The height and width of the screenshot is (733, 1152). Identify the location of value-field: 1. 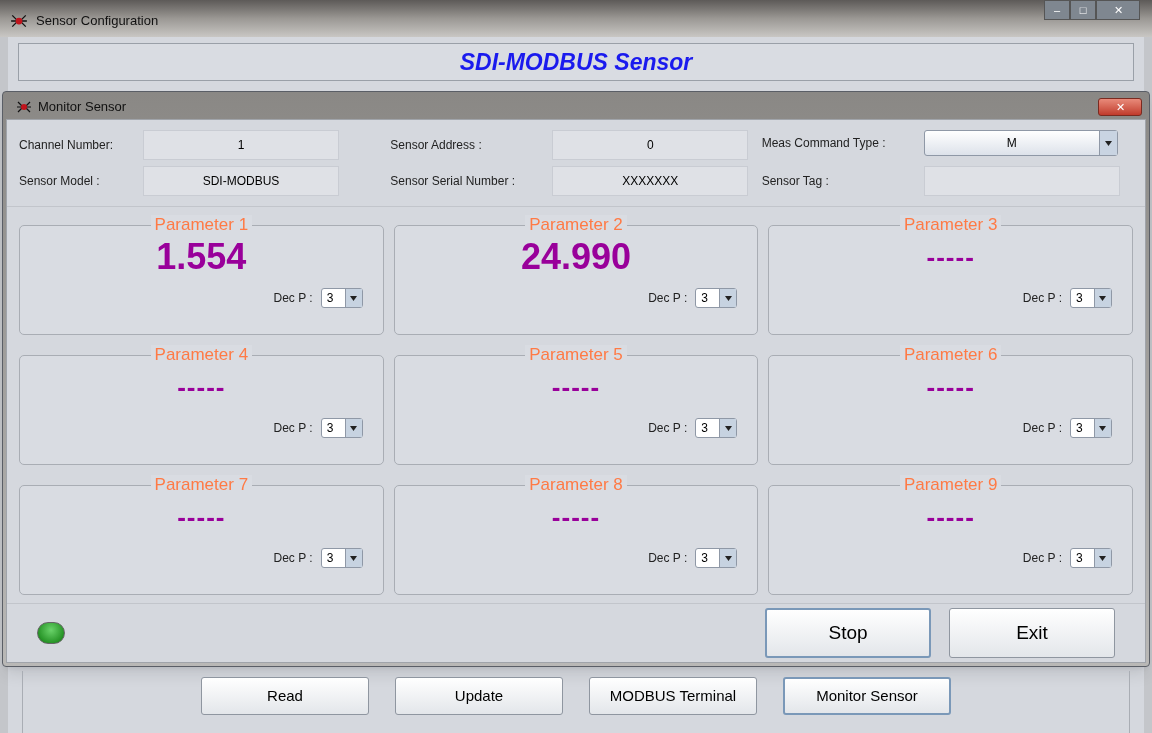
(241, 145).